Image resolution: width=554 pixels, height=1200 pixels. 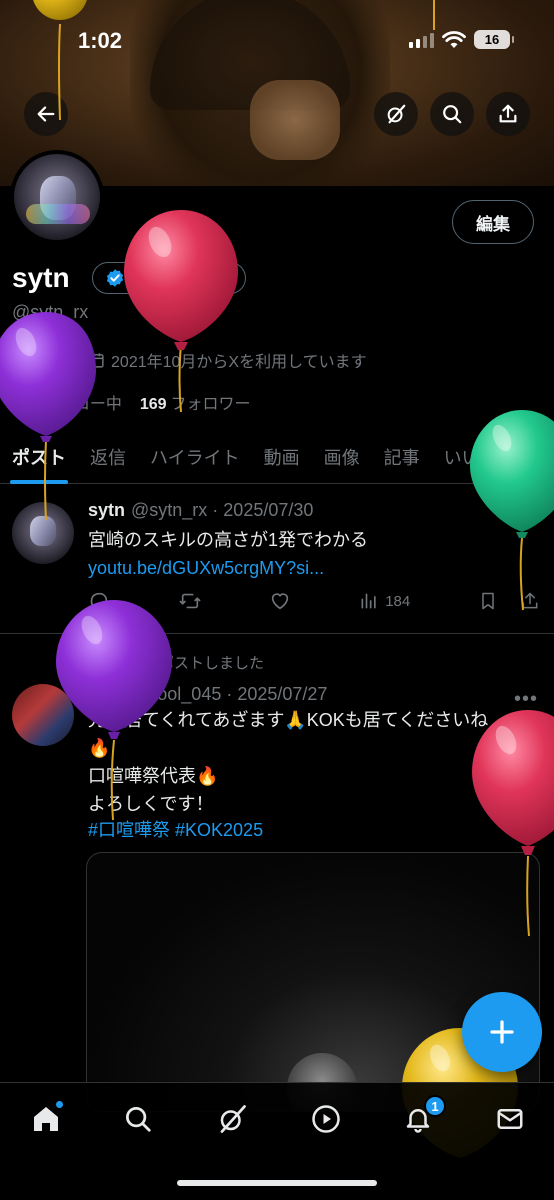 What do you see at coordinates (50, 312) in the screenshot?
I see `profile-handle: @sytn_rx` at bounding box center [50, 312].